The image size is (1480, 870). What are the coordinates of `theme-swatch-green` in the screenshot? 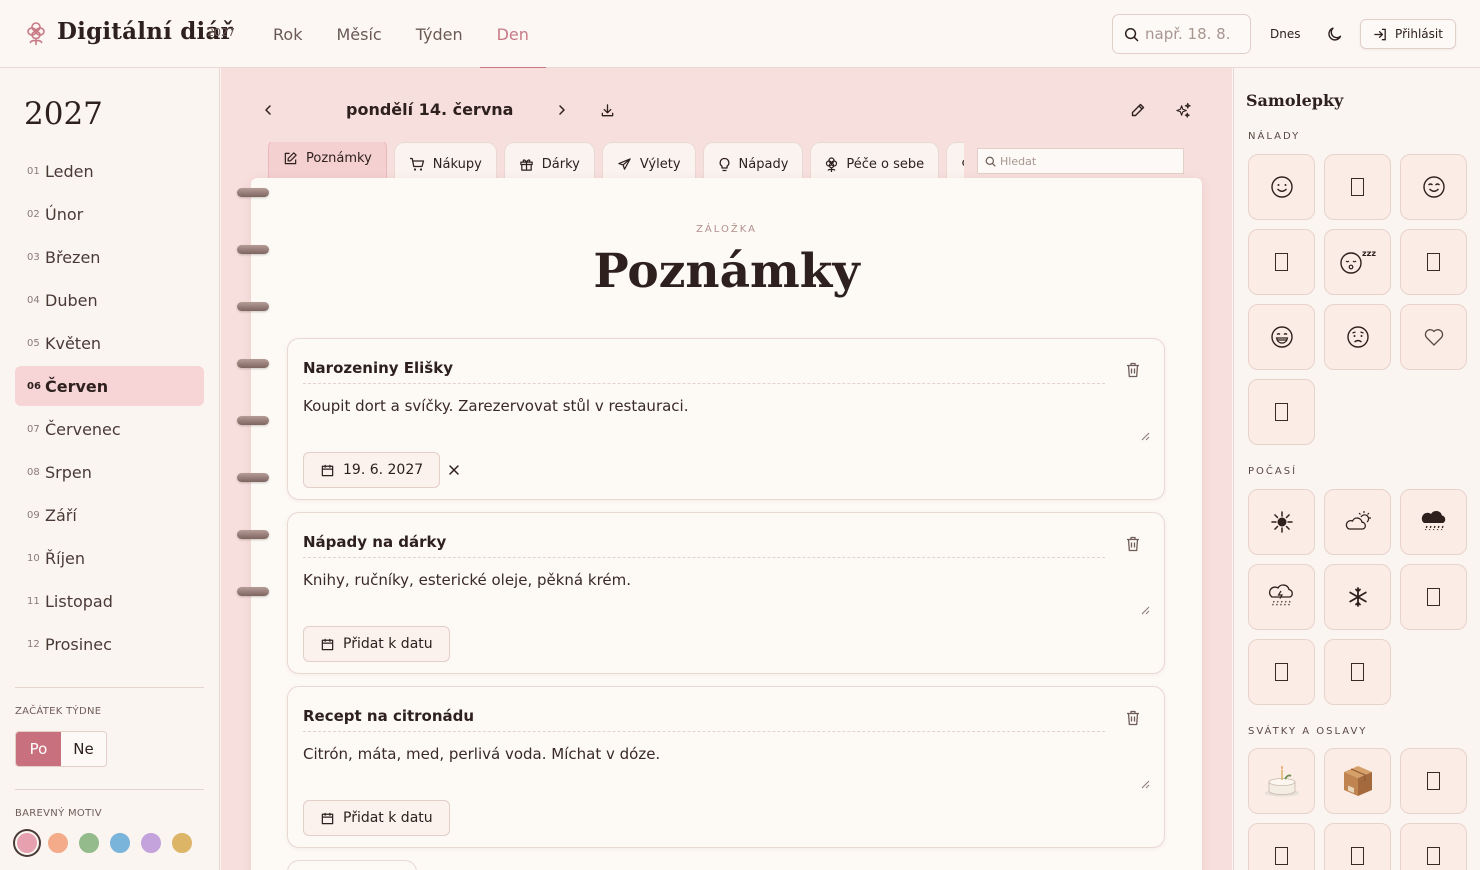 It's located at (89, 843).